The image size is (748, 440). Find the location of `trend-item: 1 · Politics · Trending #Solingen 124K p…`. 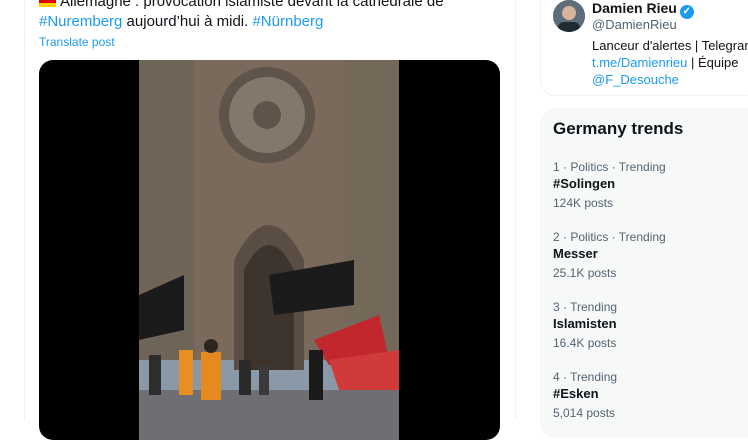

trend-item: 1 · Politics · Trending #Solingen 124K p… is located at coordinates (648, 185).